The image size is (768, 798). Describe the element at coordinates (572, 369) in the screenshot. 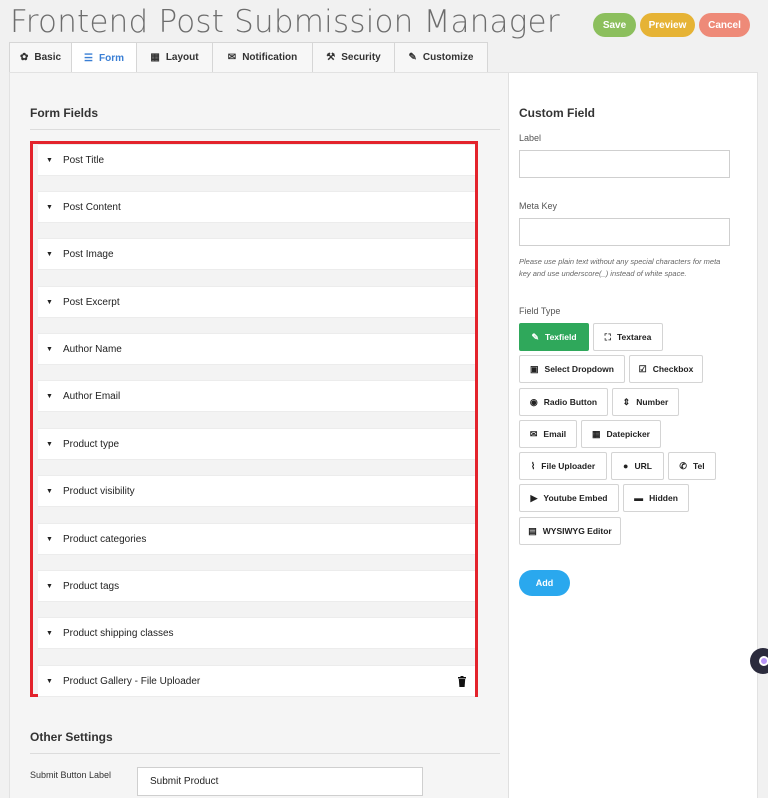

I see `select-dropdown-type-button: ▣ Select Dropdown` at that location.